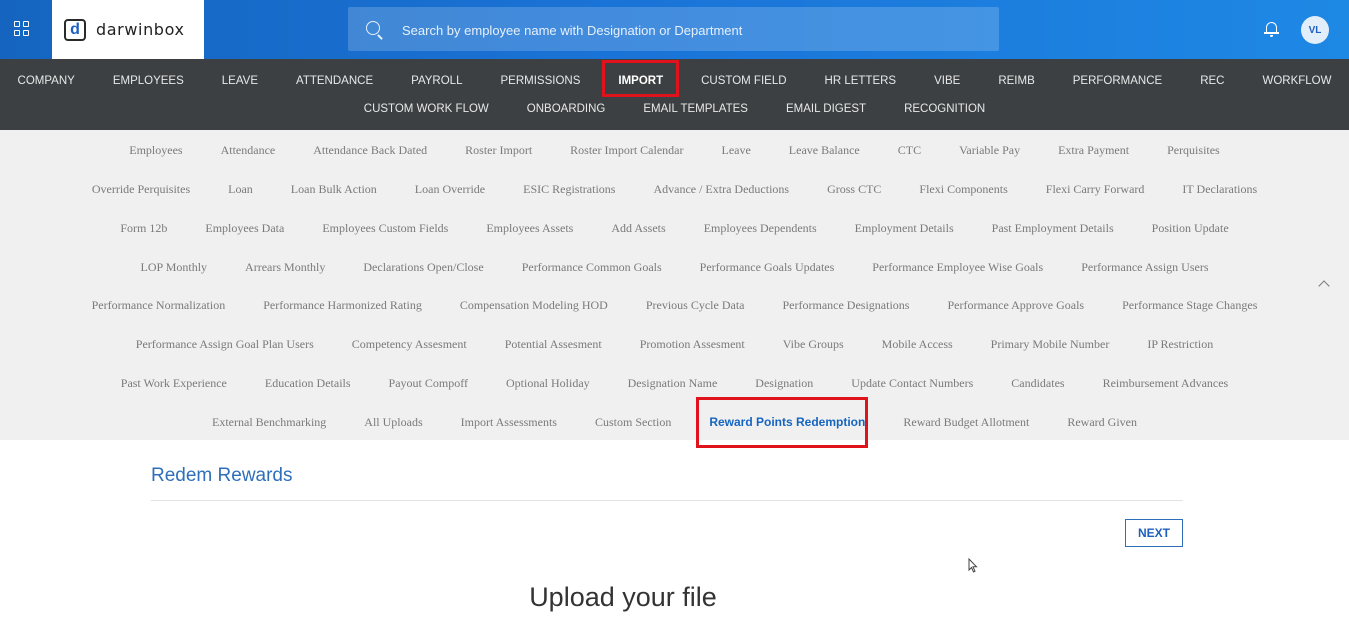 The image size is (1349, 632). What do you see at coordinates (760, 228) in the screenshot?
I see `sub-nav-item-employees-dependents: Employees Dependents` at bounding box center [760, 228].